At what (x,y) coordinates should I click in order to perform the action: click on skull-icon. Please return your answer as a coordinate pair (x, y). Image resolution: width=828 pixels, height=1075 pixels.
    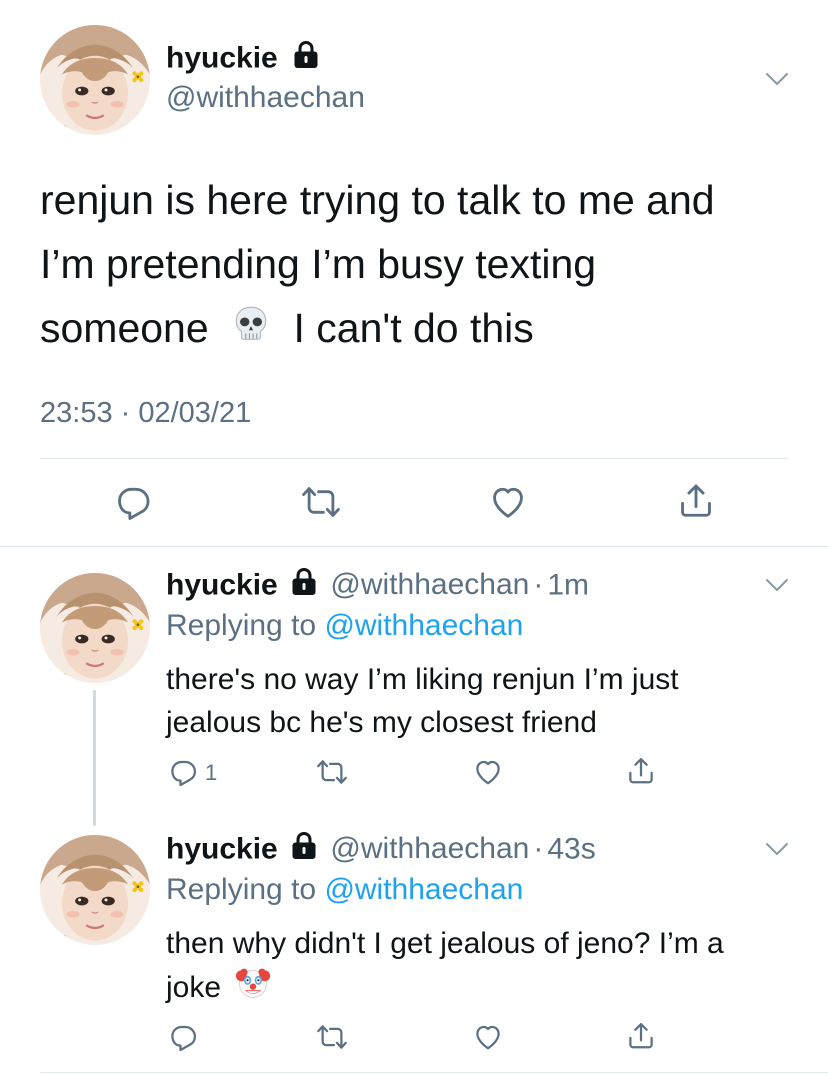
    Looking at the image, I should click on (251, 331).